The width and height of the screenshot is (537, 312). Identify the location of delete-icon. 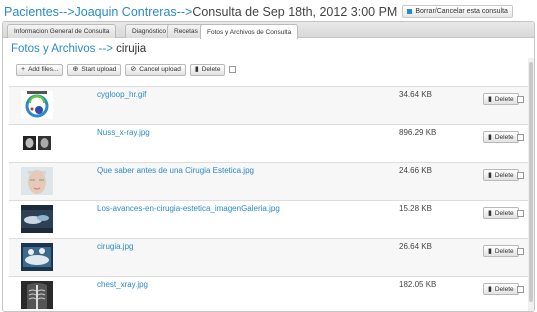
(410, 11).